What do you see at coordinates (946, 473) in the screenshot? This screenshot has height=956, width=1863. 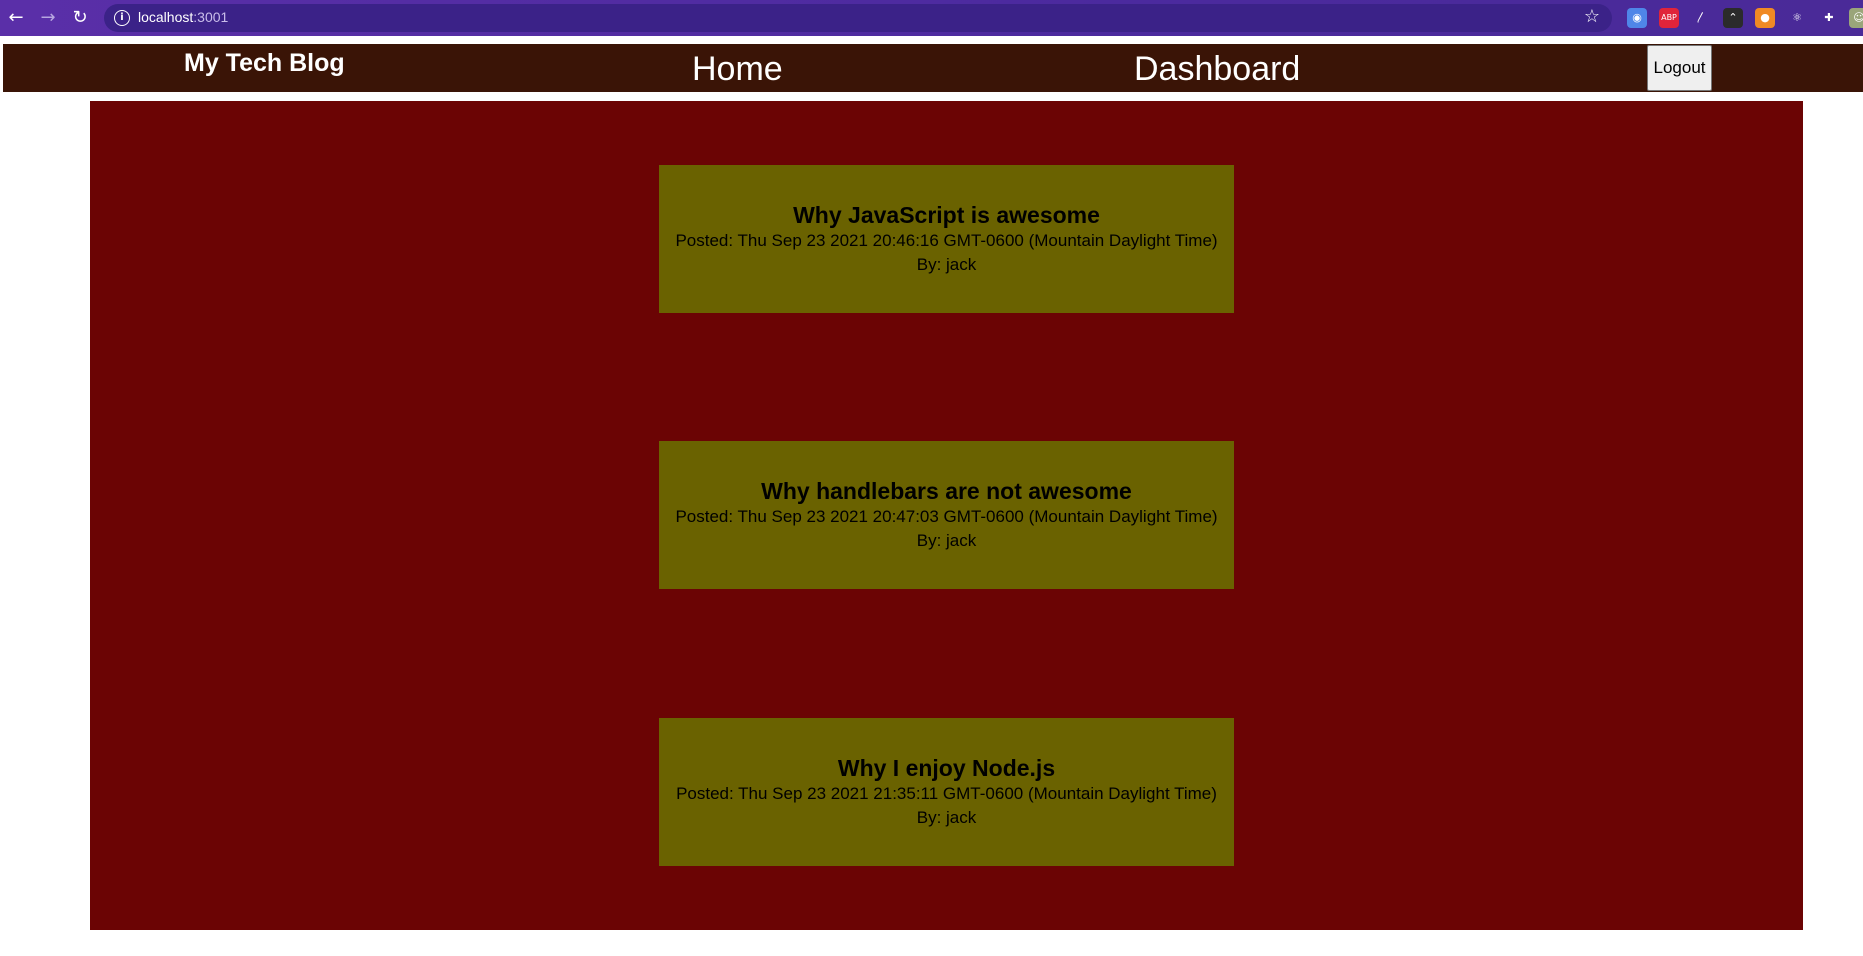 I see `post-title: Why handlebars are not awesome` at bounding box center [946, 473].